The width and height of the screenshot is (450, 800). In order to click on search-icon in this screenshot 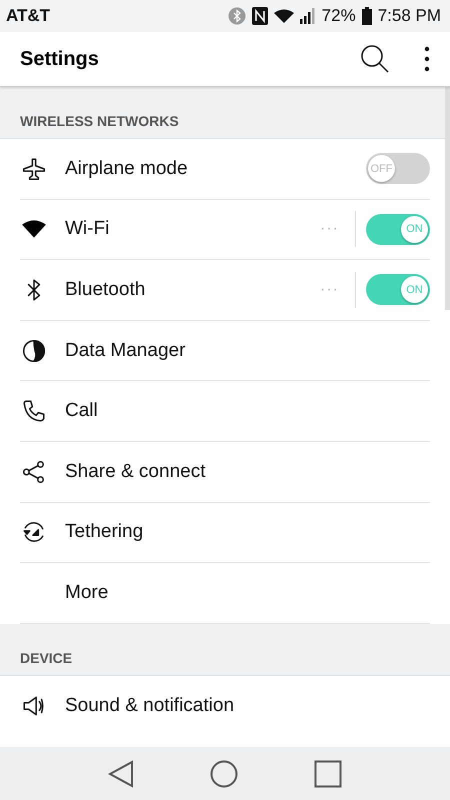, I will do `click(375, 59)`.